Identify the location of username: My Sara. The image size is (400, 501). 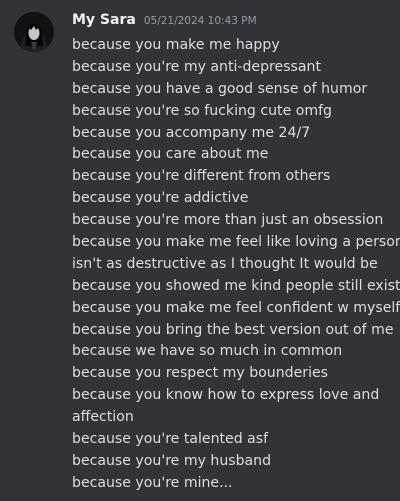
(104, 20).